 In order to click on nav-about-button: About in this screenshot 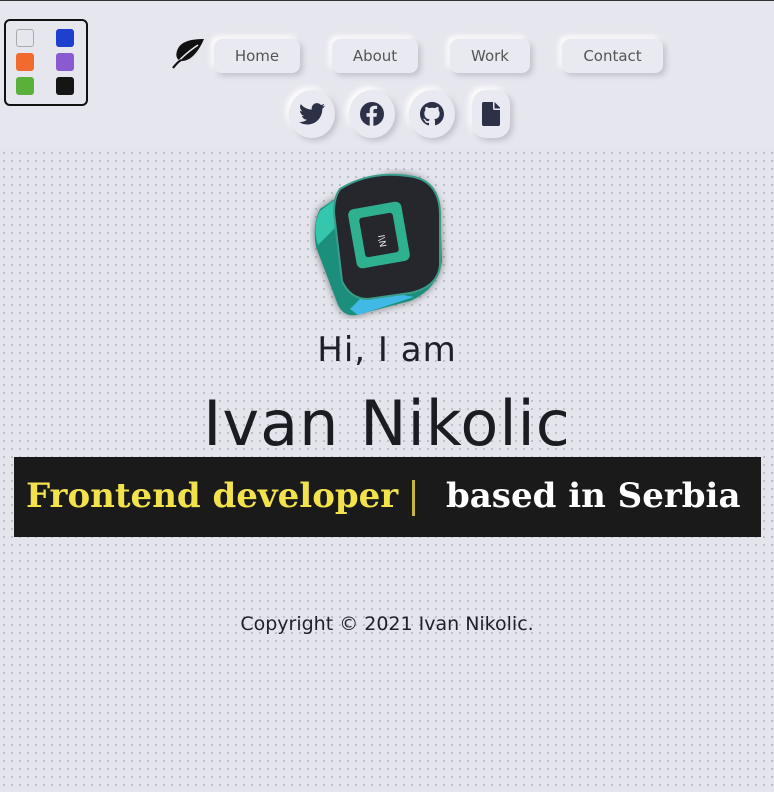, I will do `click(375, 56)`.